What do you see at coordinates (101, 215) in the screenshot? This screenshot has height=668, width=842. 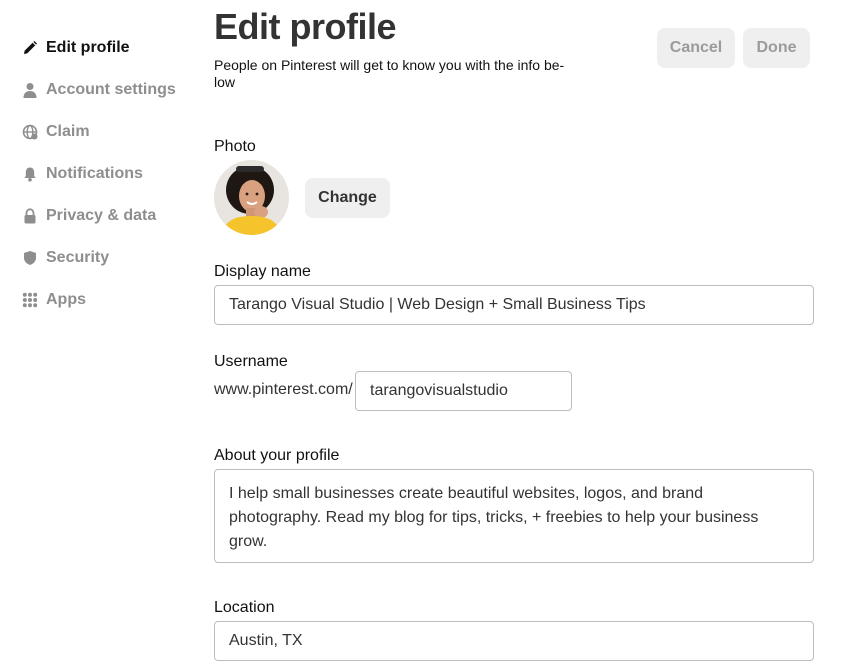 I see `sidebar-item-label: Privacy & data` at bounding box center [101, 215].